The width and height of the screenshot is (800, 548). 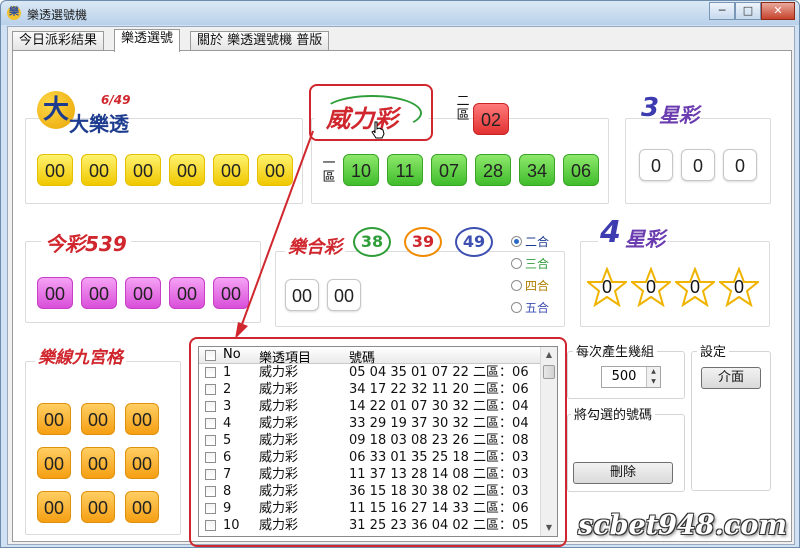 I want to click on list-scrollbar: ▲ ▼, so click(x=548, y=441).